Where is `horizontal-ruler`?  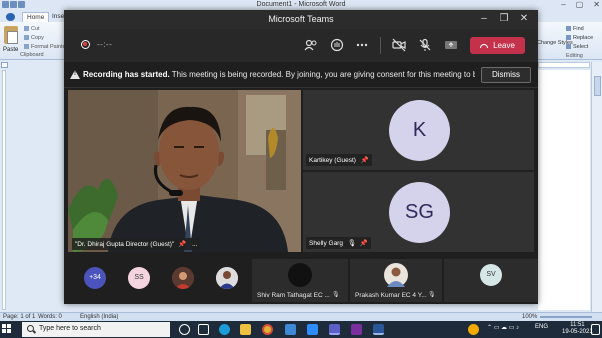 horizontal-ruler is located at coordinates (564, 65).